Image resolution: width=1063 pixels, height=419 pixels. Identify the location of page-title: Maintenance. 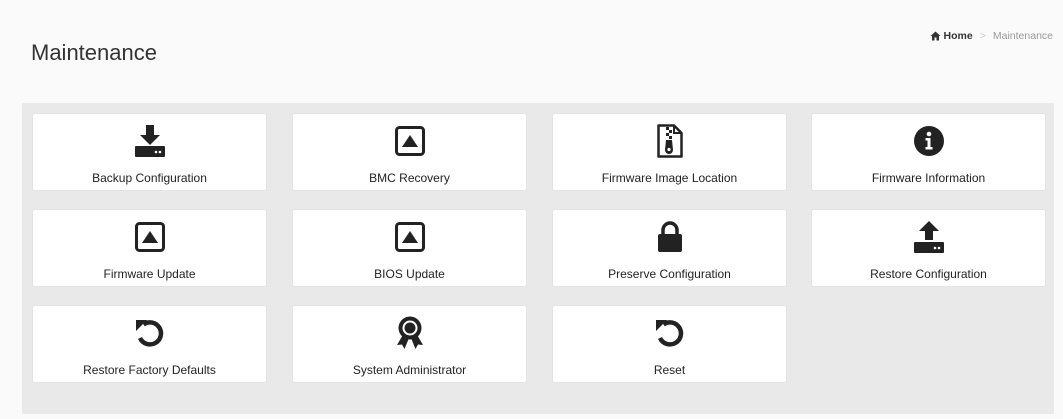
(94, 52).